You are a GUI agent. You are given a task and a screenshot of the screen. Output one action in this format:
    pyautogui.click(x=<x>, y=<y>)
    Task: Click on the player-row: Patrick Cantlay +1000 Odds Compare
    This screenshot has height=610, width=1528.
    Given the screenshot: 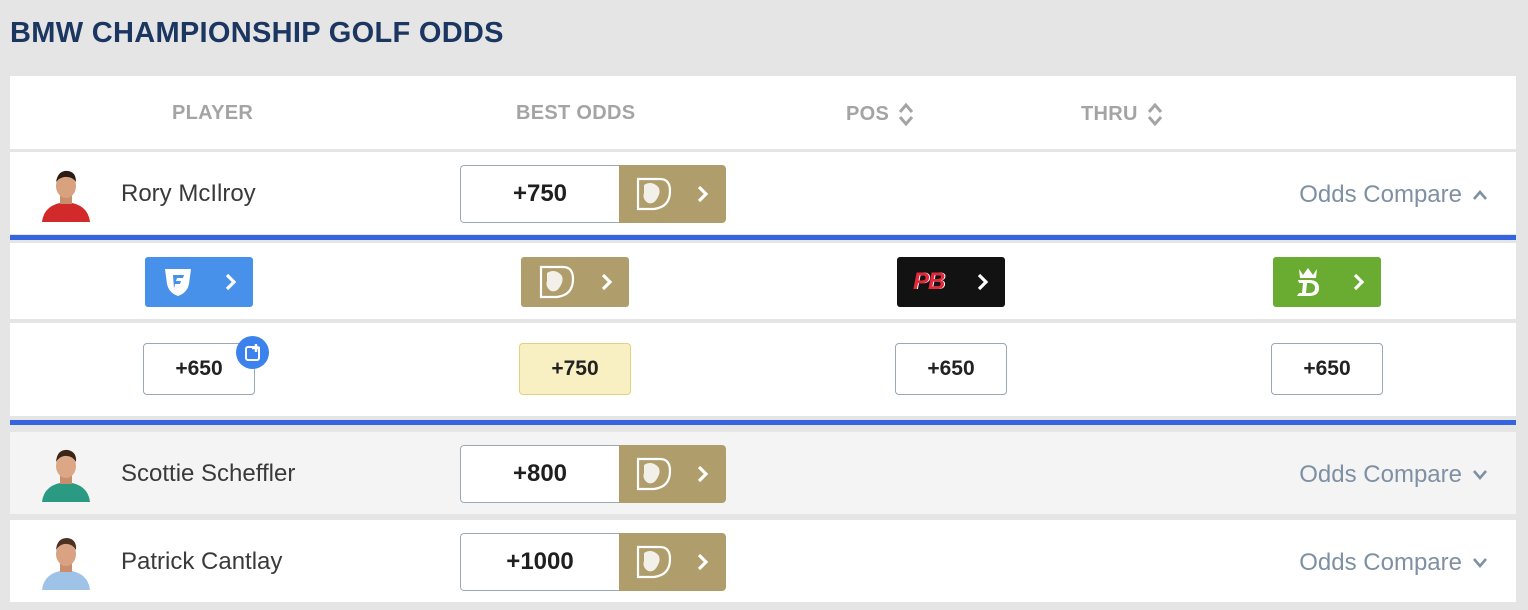 What is the action you would take?
    pyautogui.click(x=763, y=561)
    